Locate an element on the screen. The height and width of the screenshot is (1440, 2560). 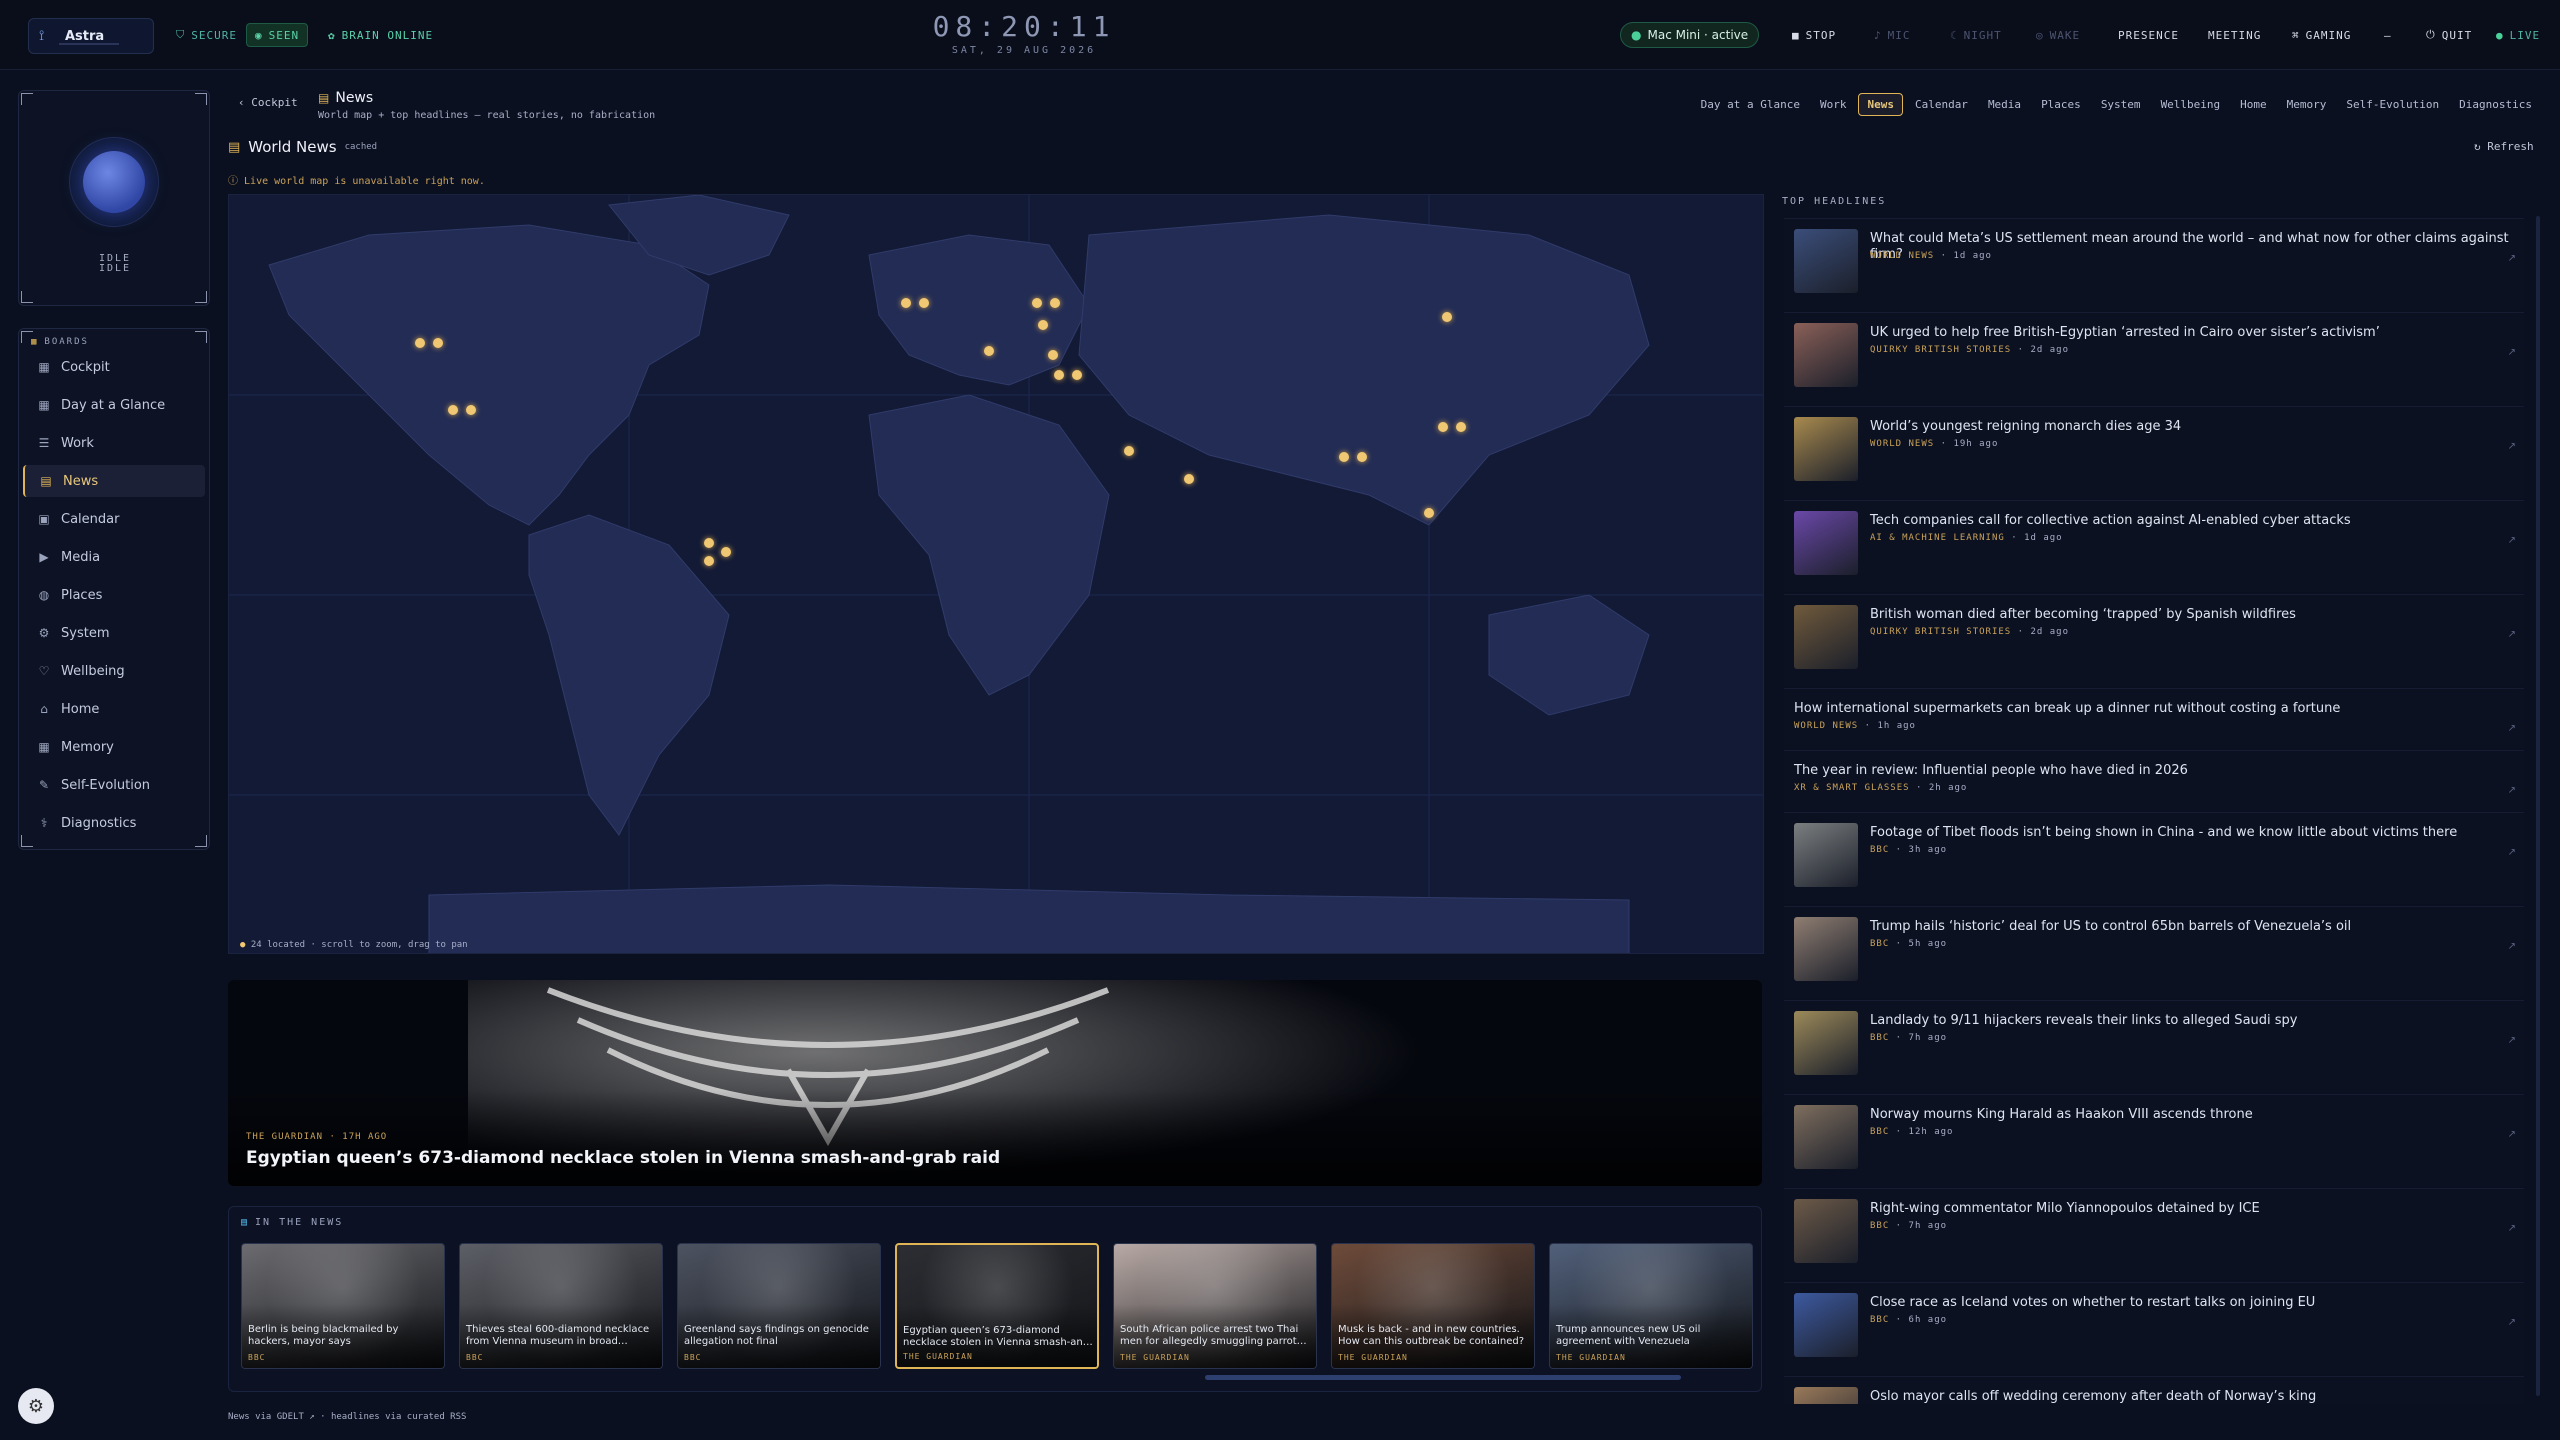
horizontal-scrollbar is located at coordinates (1443, 1377).